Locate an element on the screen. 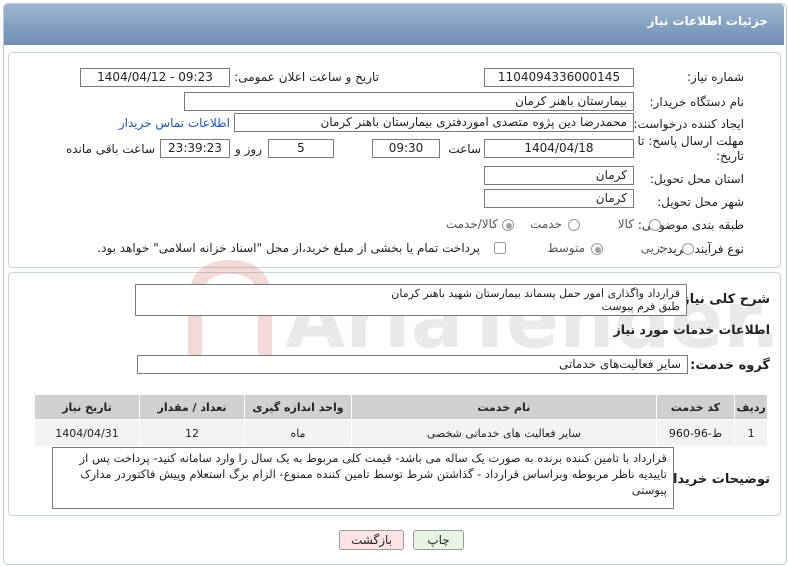 This screenshot has height=566, width=788. city-field: کرمان is located at coordinates (559, 198).